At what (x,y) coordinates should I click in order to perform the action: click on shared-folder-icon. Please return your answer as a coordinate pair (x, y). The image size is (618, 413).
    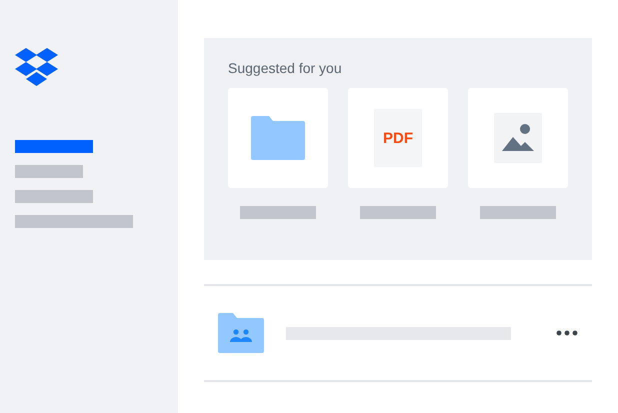
    Looking at the image, I should click on (241, 333).